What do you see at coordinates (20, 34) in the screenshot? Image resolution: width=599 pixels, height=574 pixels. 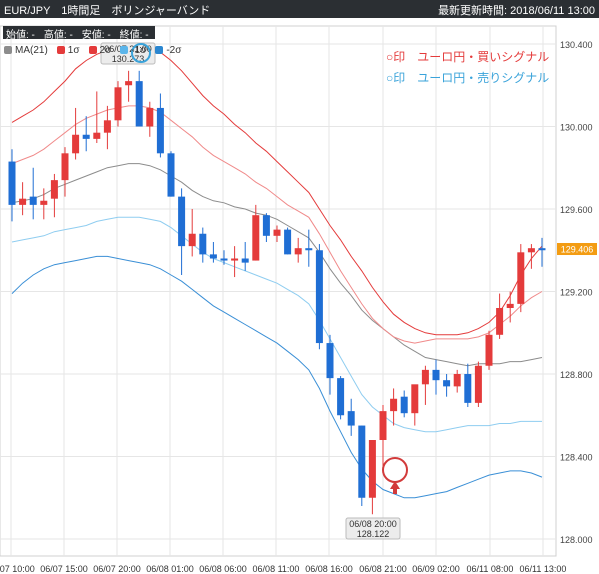 I see `open-value: 始値: -` at bounding box center [20, 34].